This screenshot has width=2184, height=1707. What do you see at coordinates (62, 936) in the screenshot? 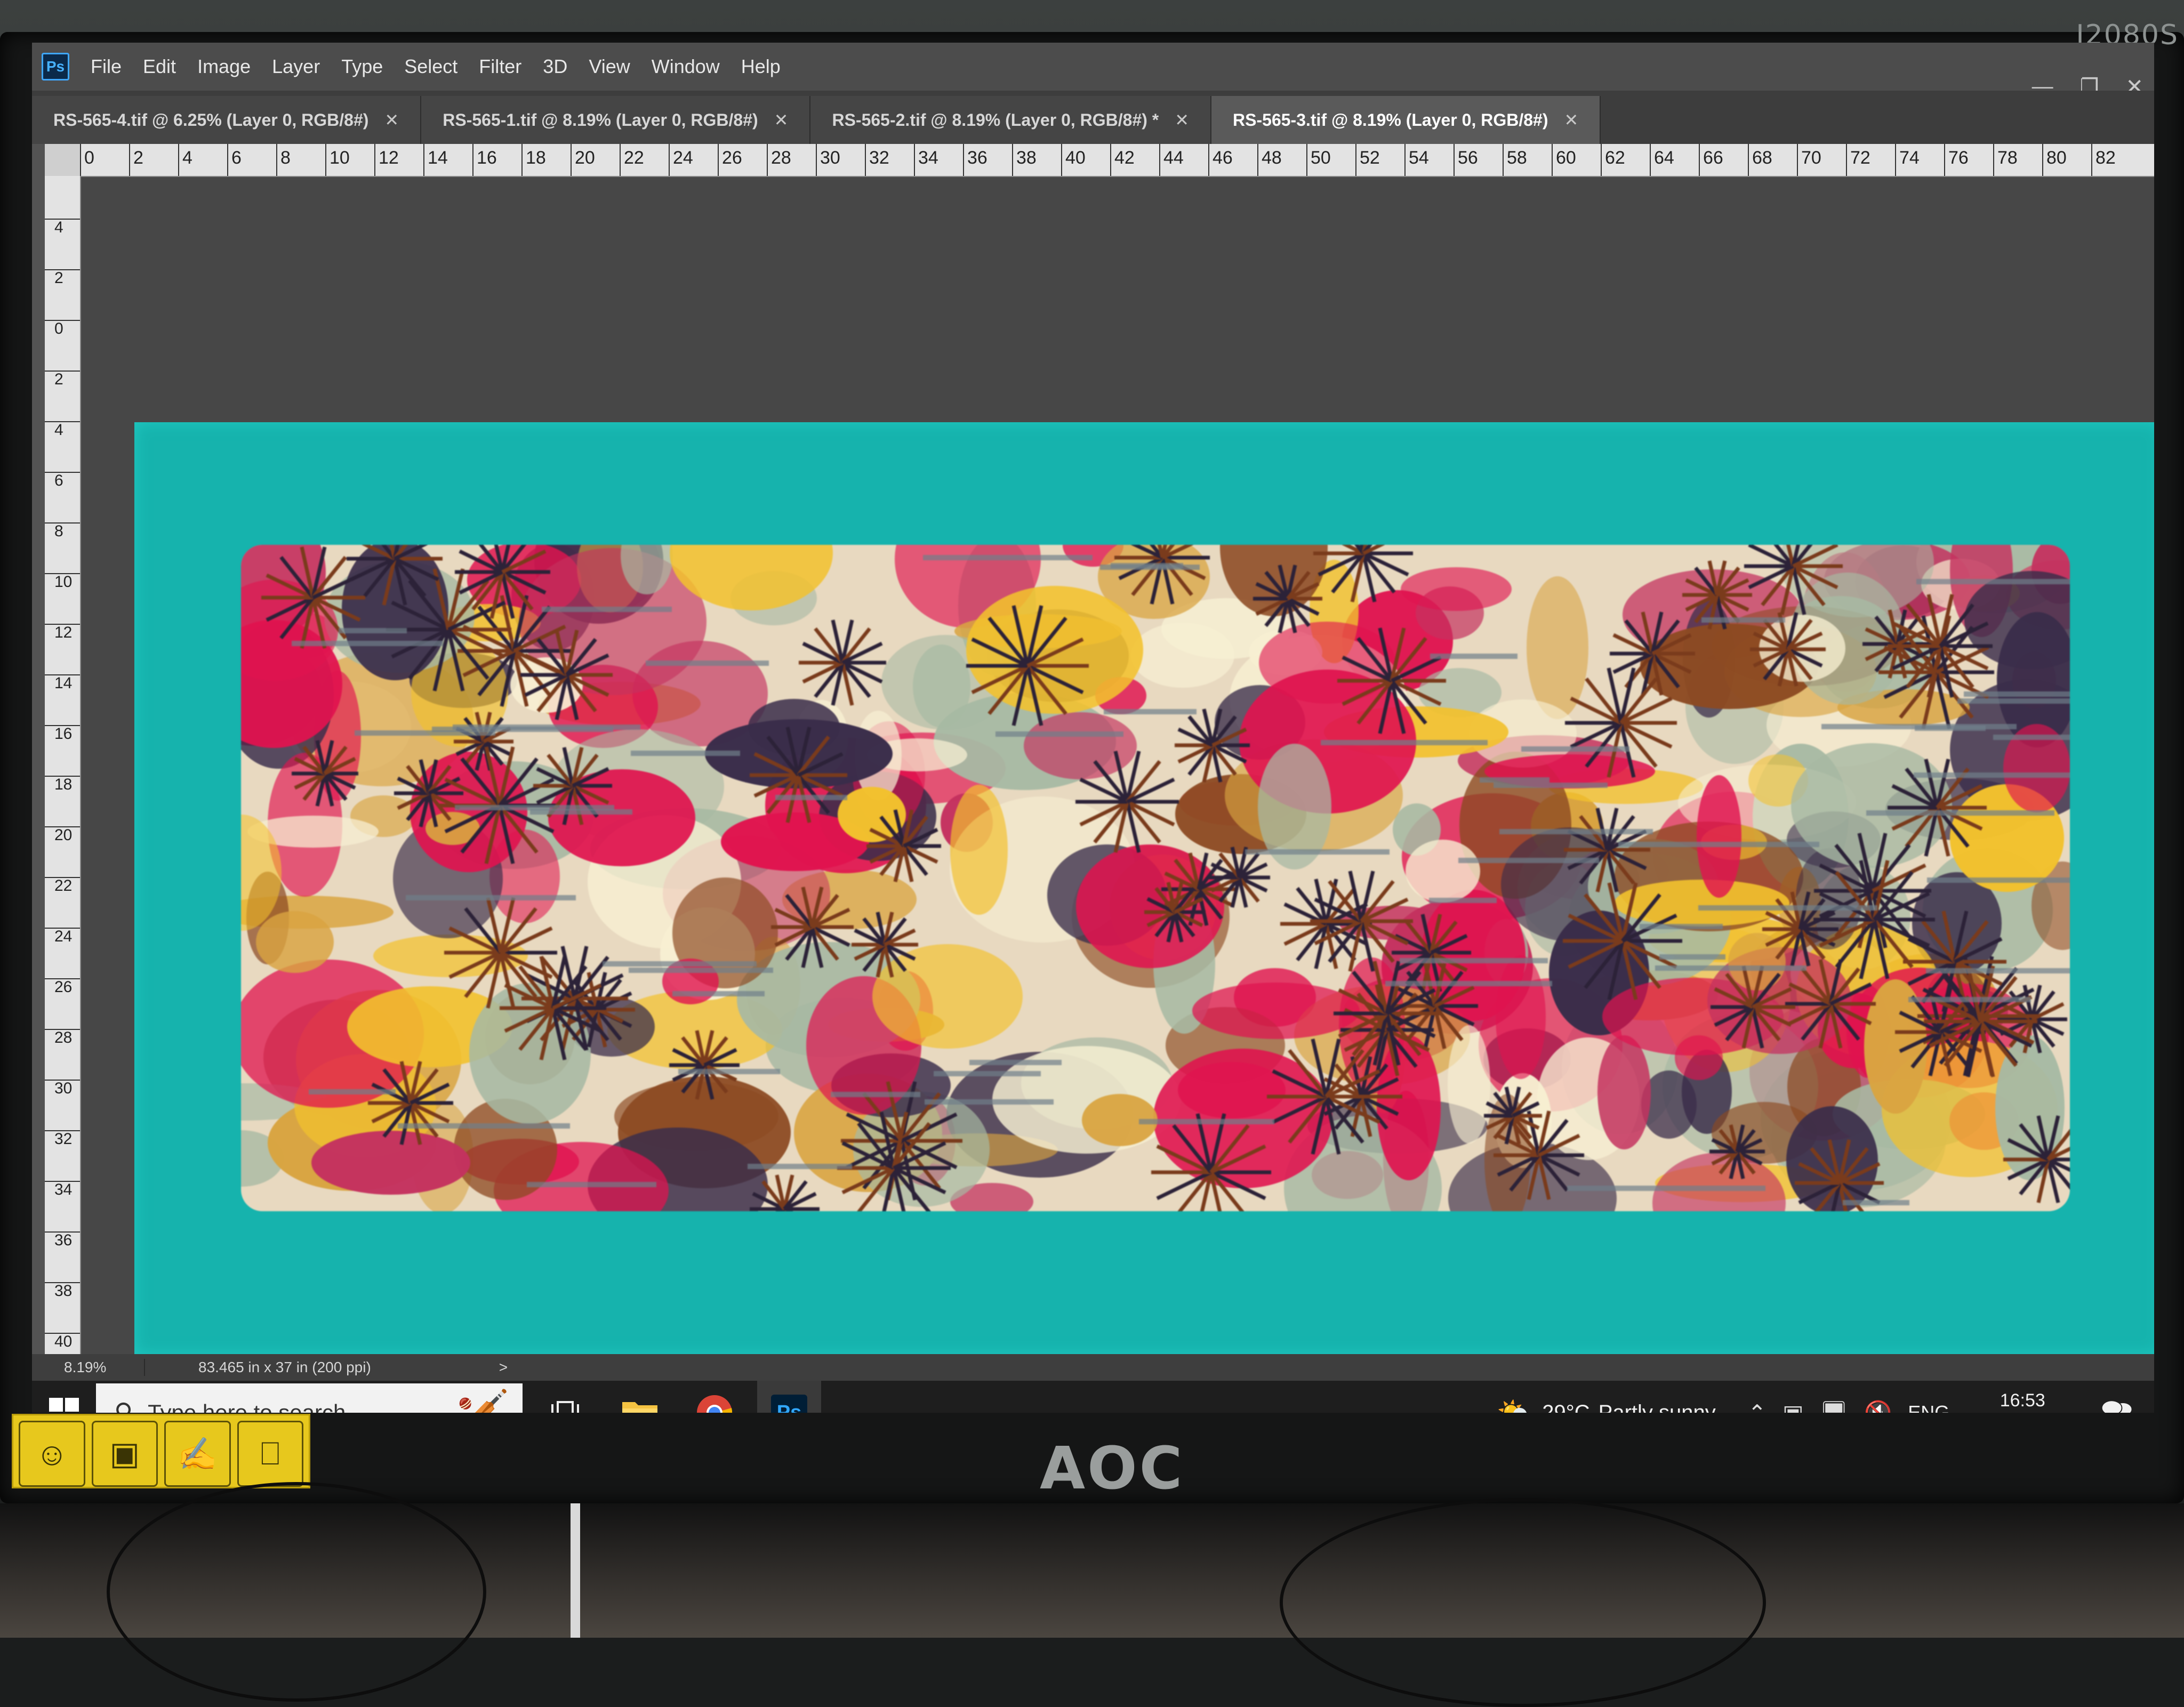
I see `ruler-v-tick: 24` at bounding box center [62, 936].